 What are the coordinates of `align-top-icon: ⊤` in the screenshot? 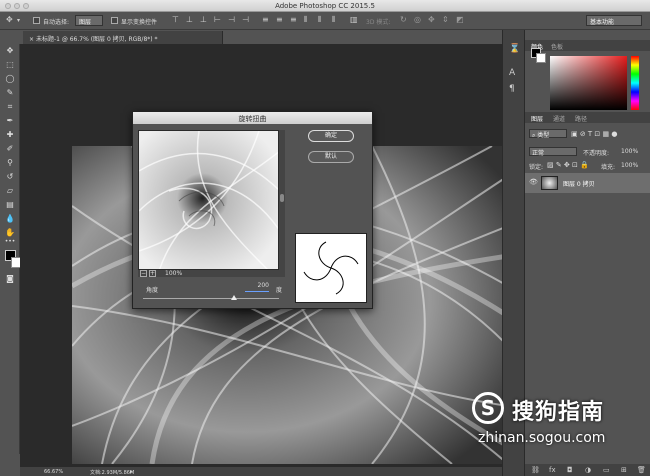 It's located at (175, 19).